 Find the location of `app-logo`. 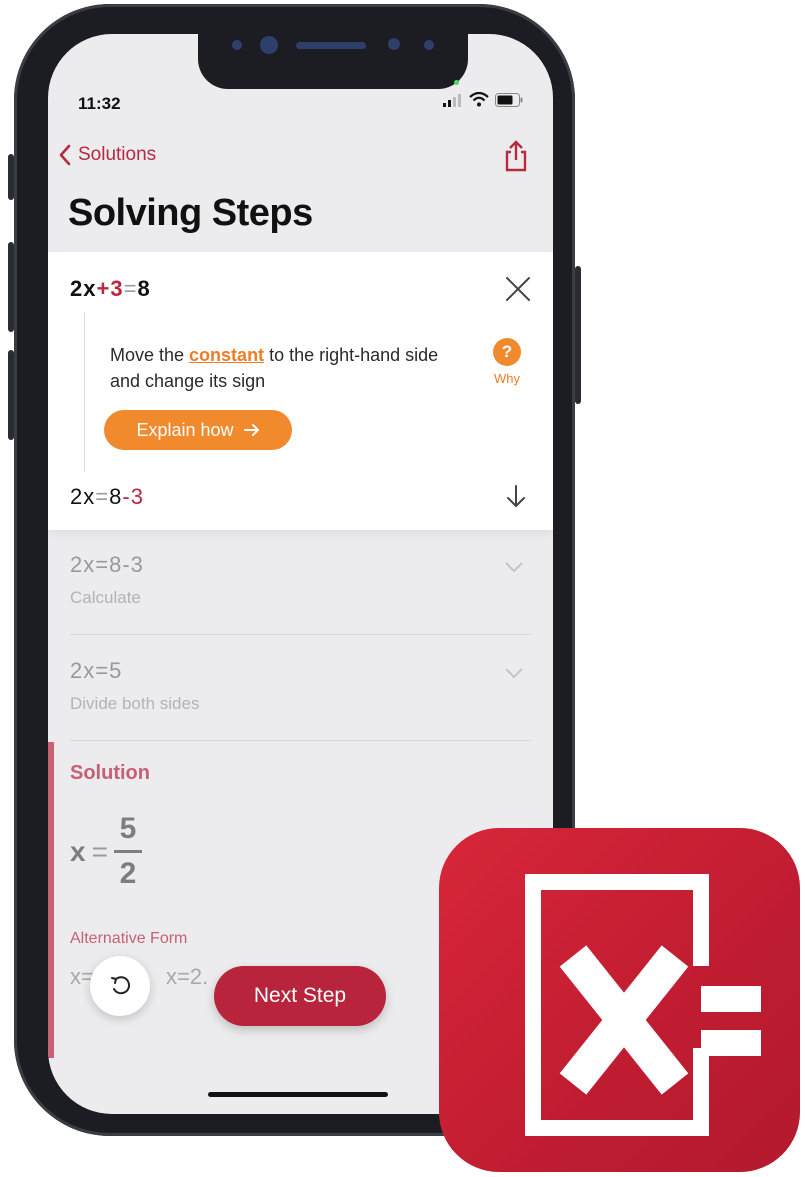

app-logo is located at coordinates (619, 1000).